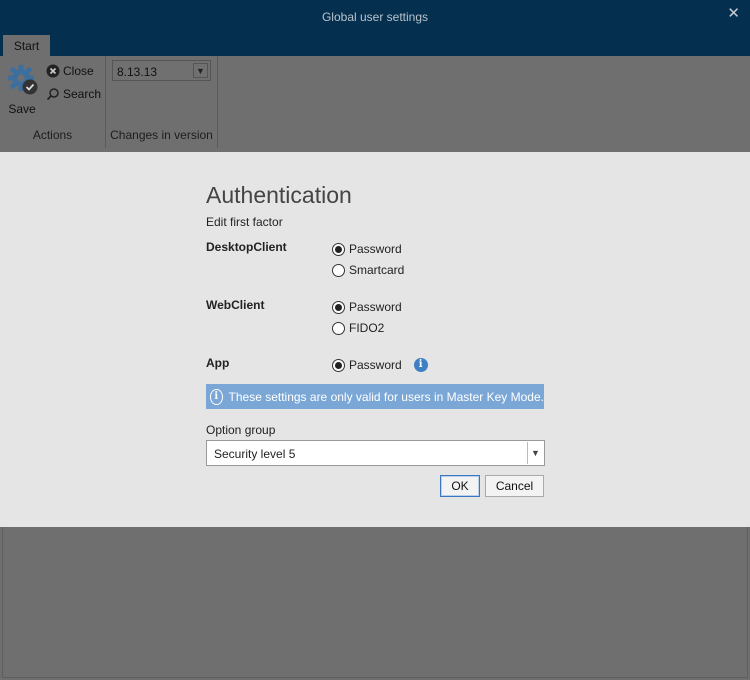  What do you see at coordinates (218, 363) in the screenshot?
I see `app-label: App` at bounding box center [218, 363].